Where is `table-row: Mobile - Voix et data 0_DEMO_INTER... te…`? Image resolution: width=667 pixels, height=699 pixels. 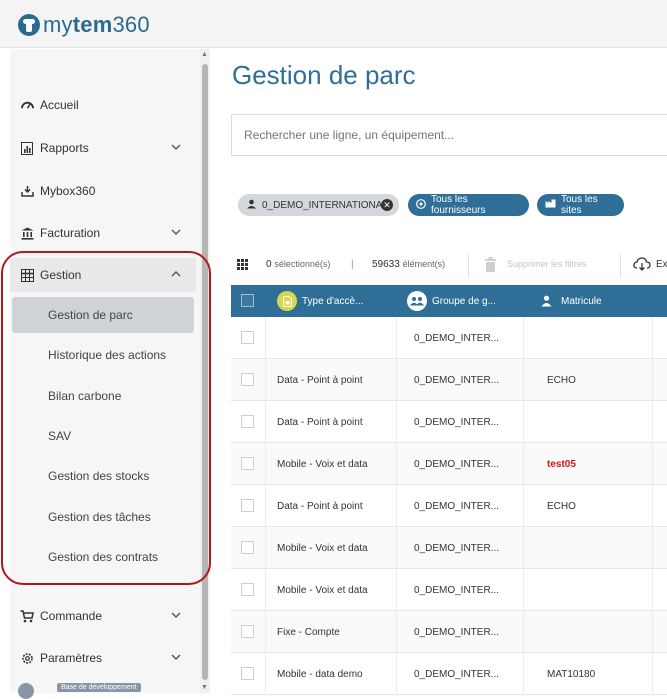 table-row: Mobile - Voix et data 0_DEMO_INTER... te… is located at coordinates (449, 464).